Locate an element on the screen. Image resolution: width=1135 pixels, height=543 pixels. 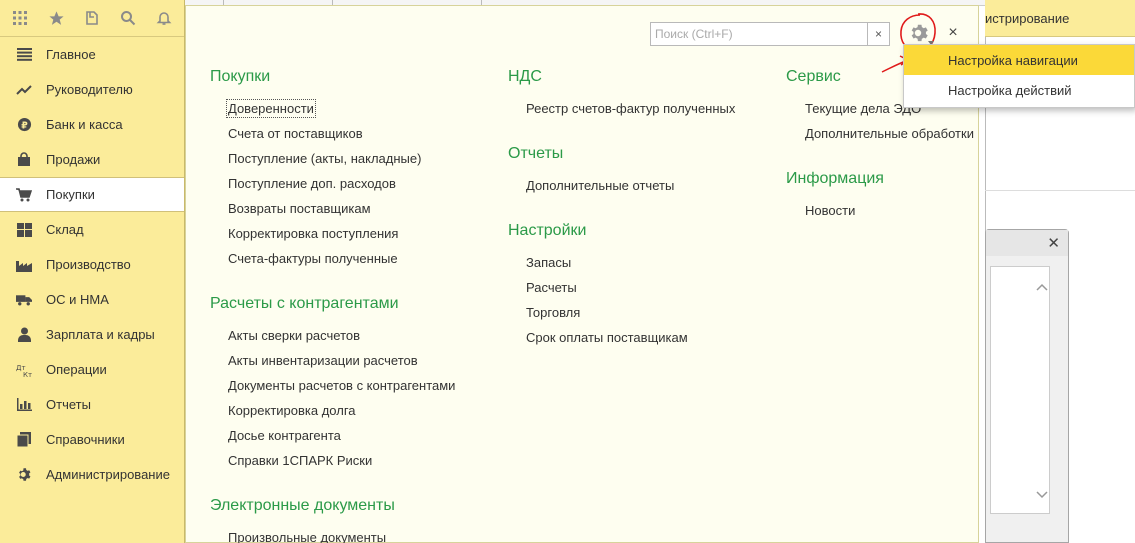
sidebar-item-label: Склад is located at coordinates (65, 229).